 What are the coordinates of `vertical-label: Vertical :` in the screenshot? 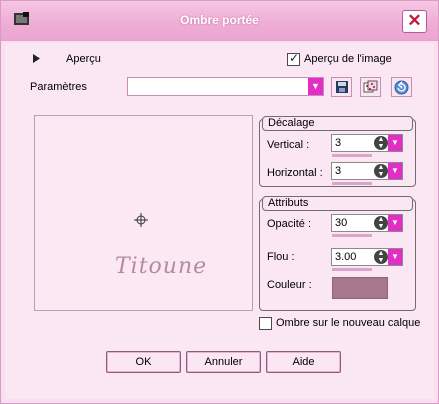 It's located at (288, 145).